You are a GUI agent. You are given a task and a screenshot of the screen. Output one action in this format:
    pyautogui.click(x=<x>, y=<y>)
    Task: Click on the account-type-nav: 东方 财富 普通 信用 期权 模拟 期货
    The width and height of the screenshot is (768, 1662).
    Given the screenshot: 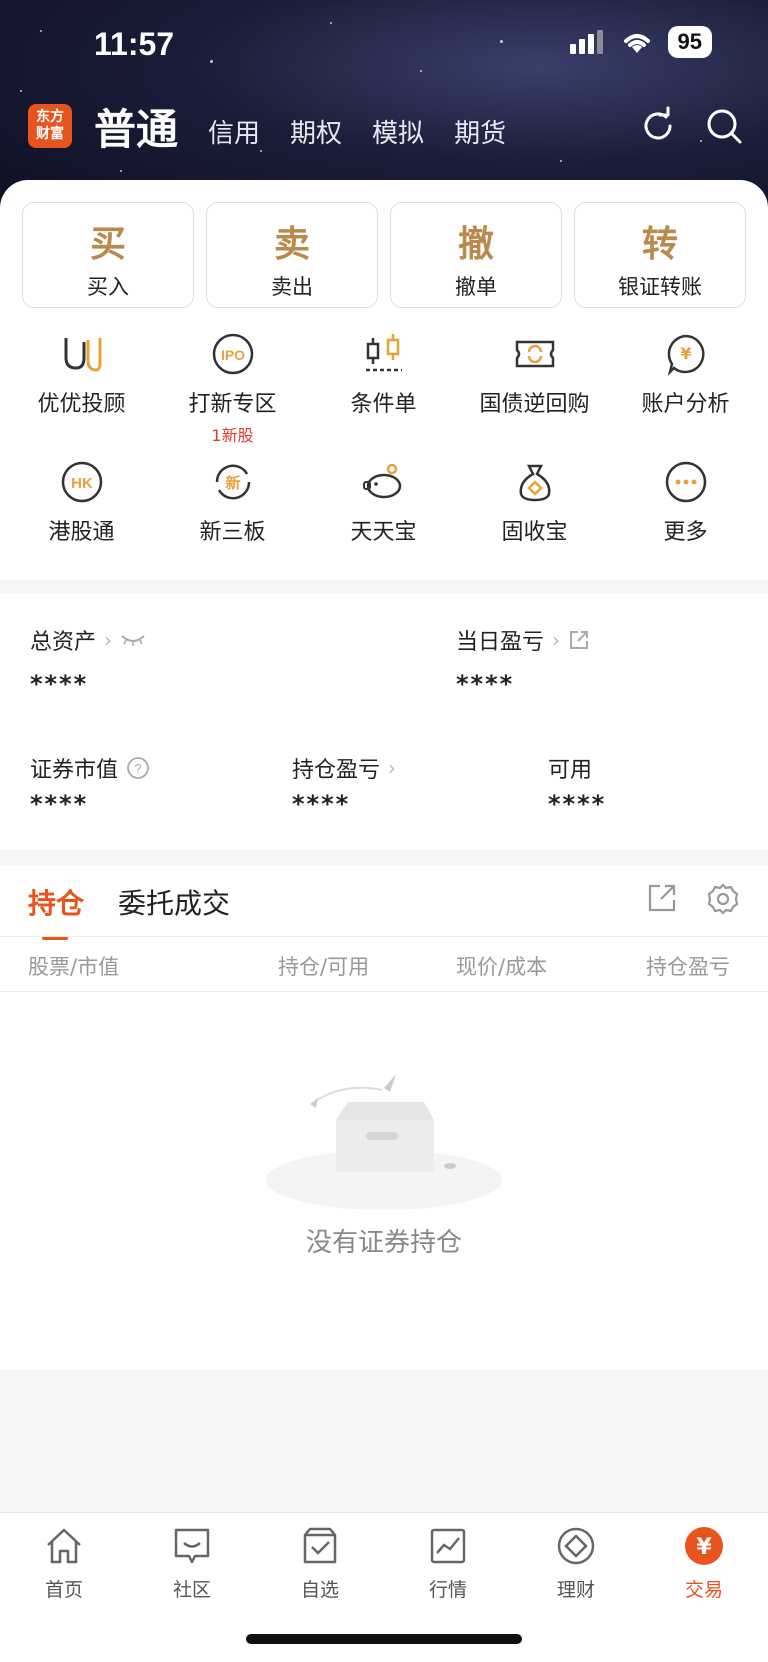 What is the action you would take?
    pyautogui.click(x=386, y=126)
    